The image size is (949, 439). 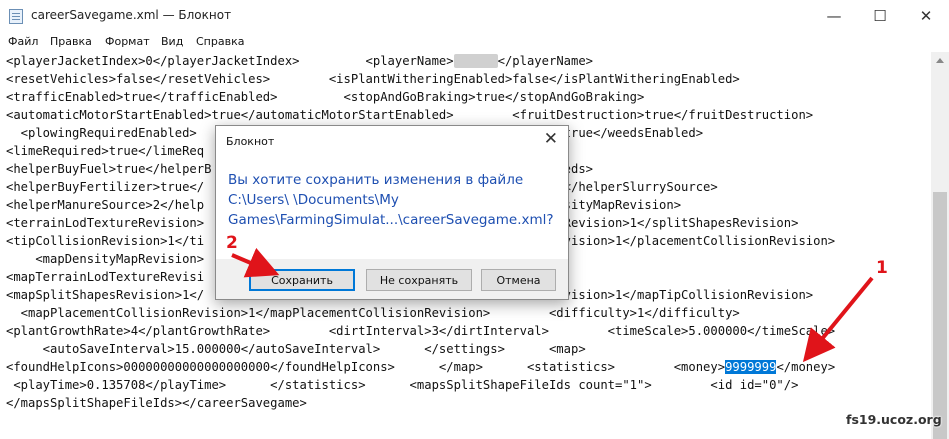 What do you see at coordinates (255, 262) in the screenshot?
I see `arrow-to-save-button` at bounding box center [255, 262].